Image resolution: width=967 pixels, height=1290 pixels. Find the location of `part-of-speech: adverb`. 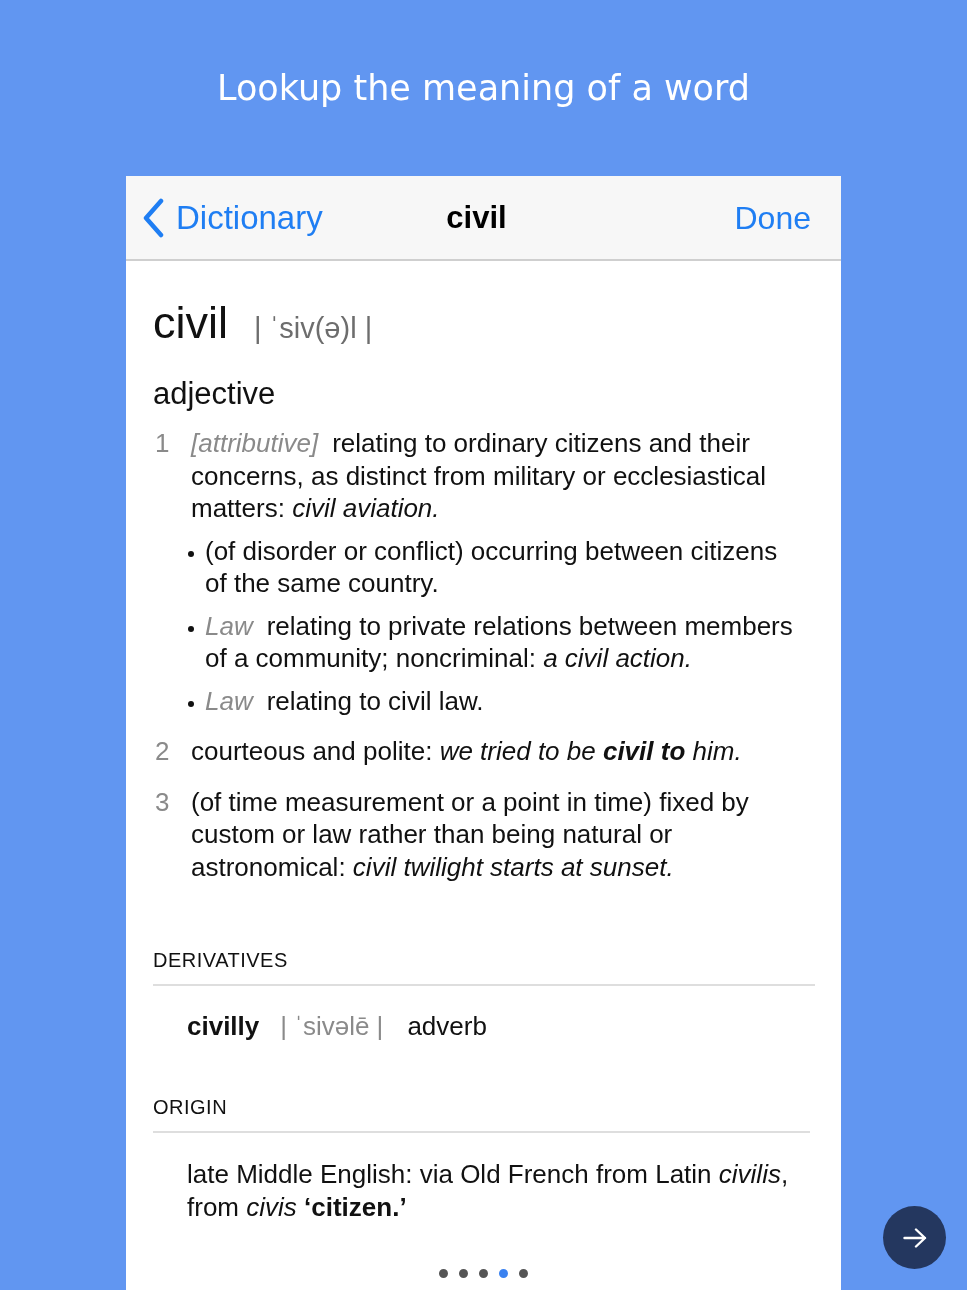

part-of-speech: adverb is located at coordinates (447, 1026).